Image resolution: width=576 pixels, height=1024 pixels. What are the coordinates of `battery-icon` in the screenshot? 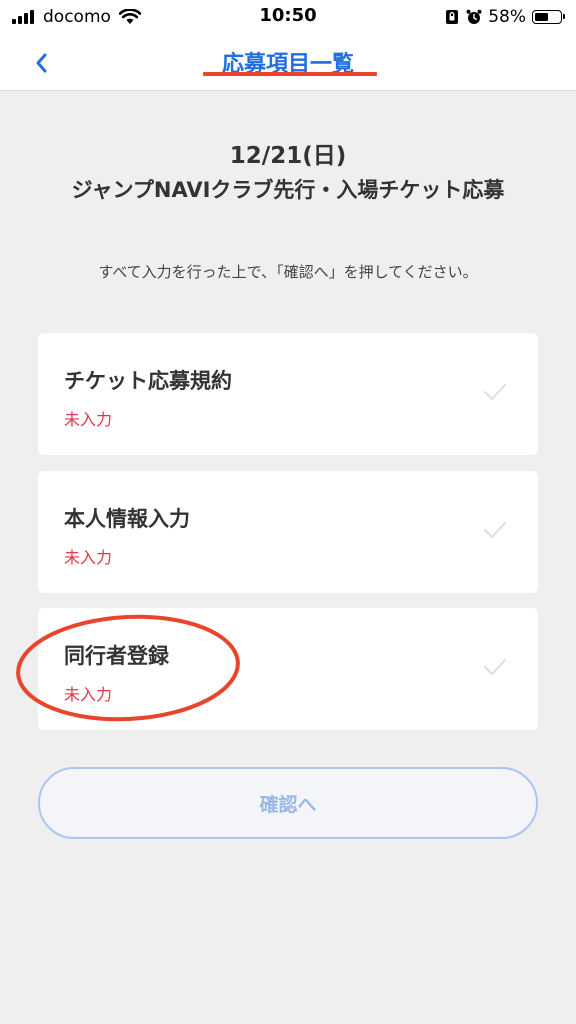 It's located at (548, 17).